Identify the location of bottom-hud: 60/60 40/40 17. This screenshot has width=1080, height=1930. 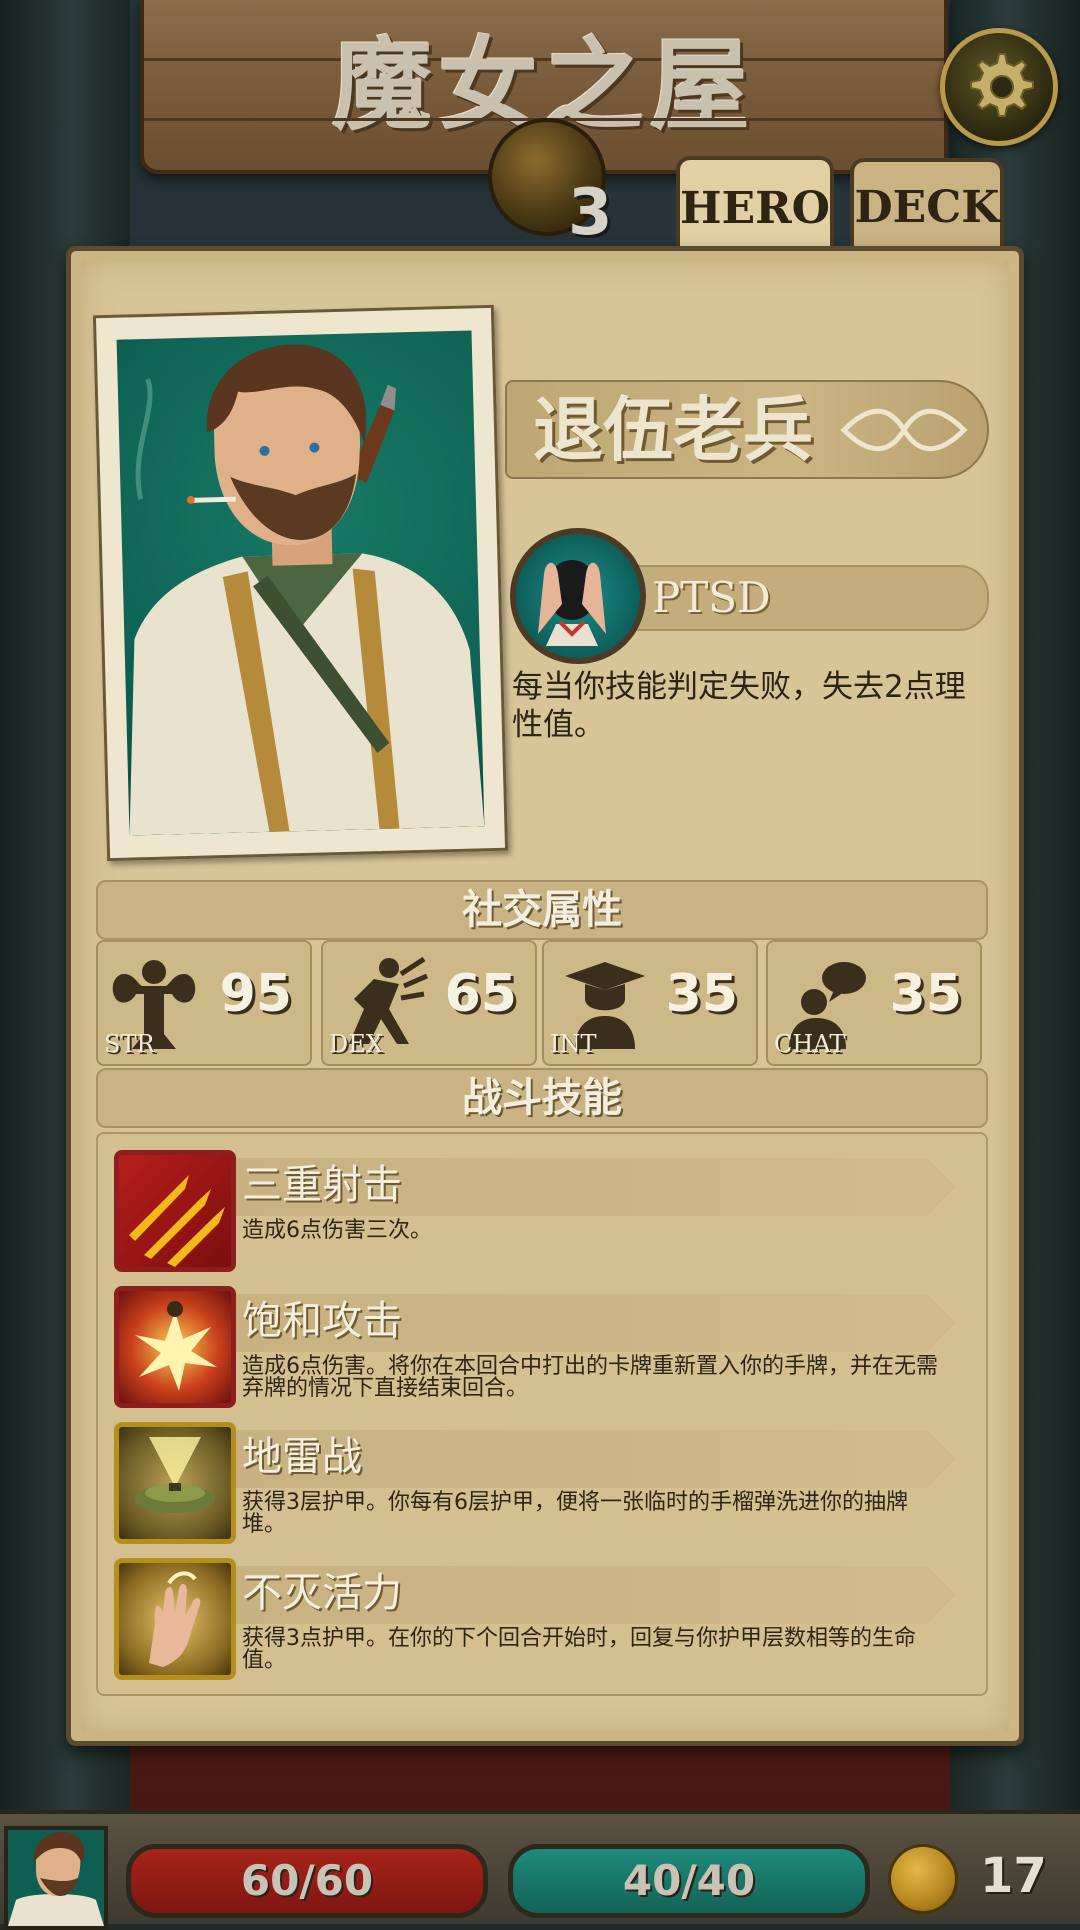
(540, 1870).